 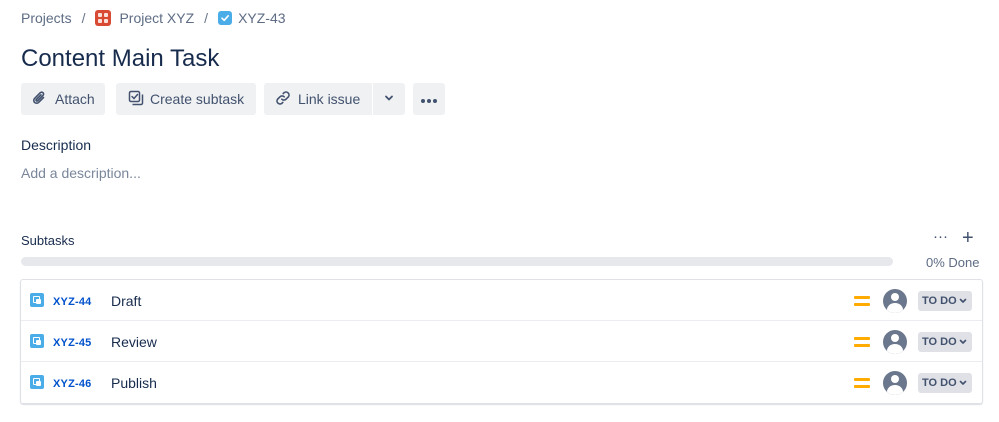 I want to click on create-subtask-button: Create subtask, so click(x=186, y=99).